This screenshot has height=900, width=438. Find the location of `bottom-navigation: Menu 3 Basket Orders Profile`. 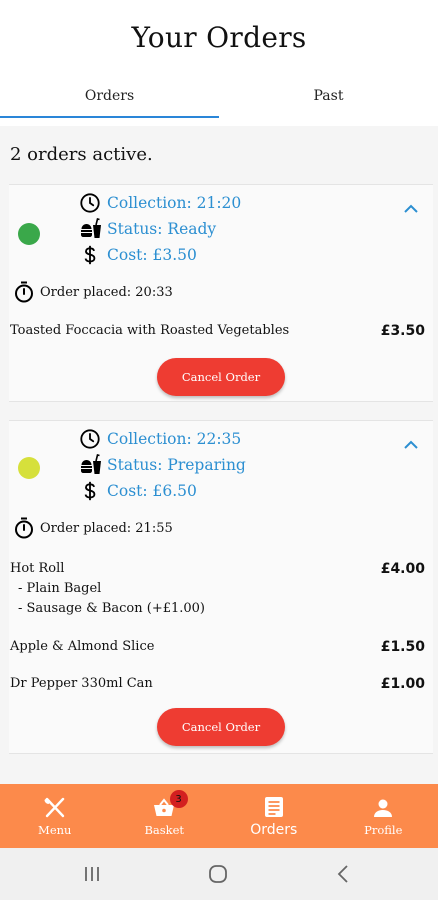

bottom-navigation: Menu 3 Basket Orders Profile is located at coordinates (219, 816).